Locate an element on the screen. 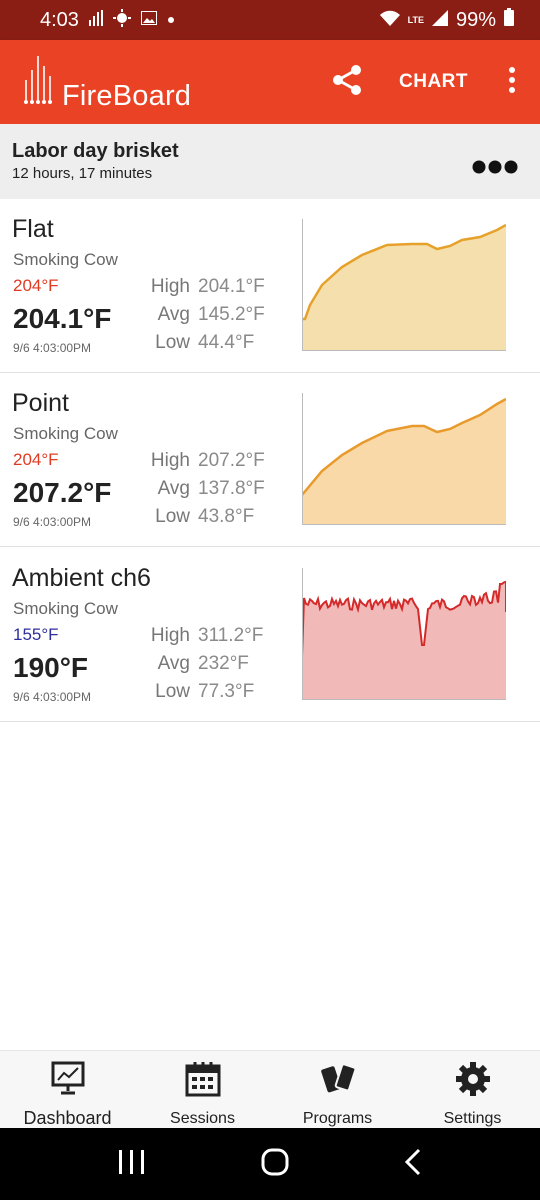 The image size is (540, 1200). nav-programs: Programs is located at coordinates (337, 1089).